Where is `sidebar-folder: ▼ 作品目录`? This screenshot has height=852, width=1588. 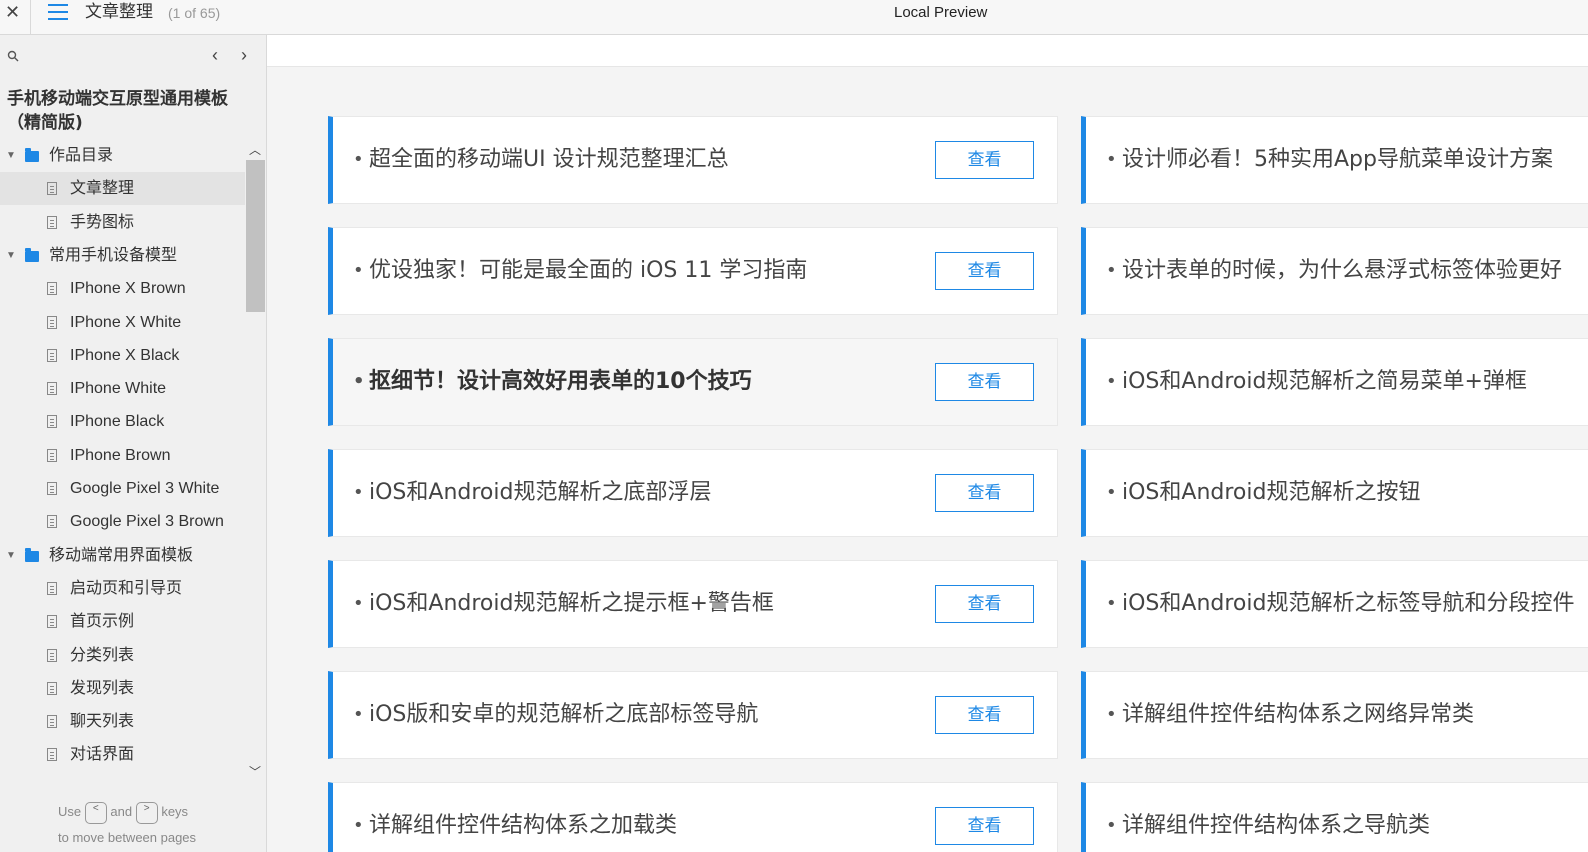 sidebar-folder: ▼ 作品目录 is located at coordinates (122, 155).